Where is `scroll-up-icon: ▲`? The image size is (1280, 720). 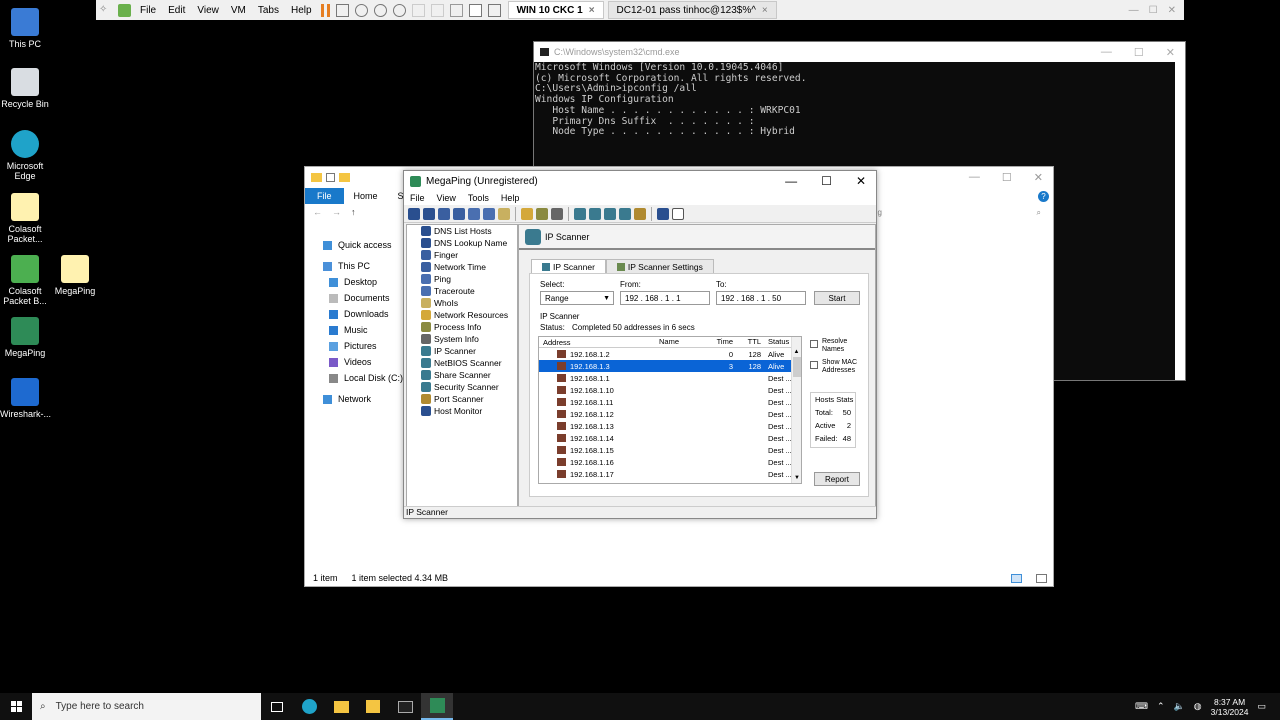
scroll-up-icon: ▲ is located at coordinates (796, 352).